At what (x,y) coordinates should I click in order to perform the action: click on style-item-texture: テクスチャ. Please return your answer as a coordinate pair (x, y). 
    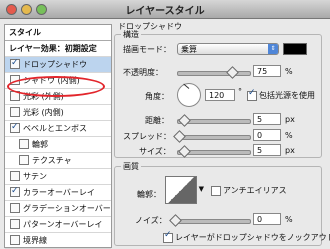
    Looking at the image, I should click on (58, 161).